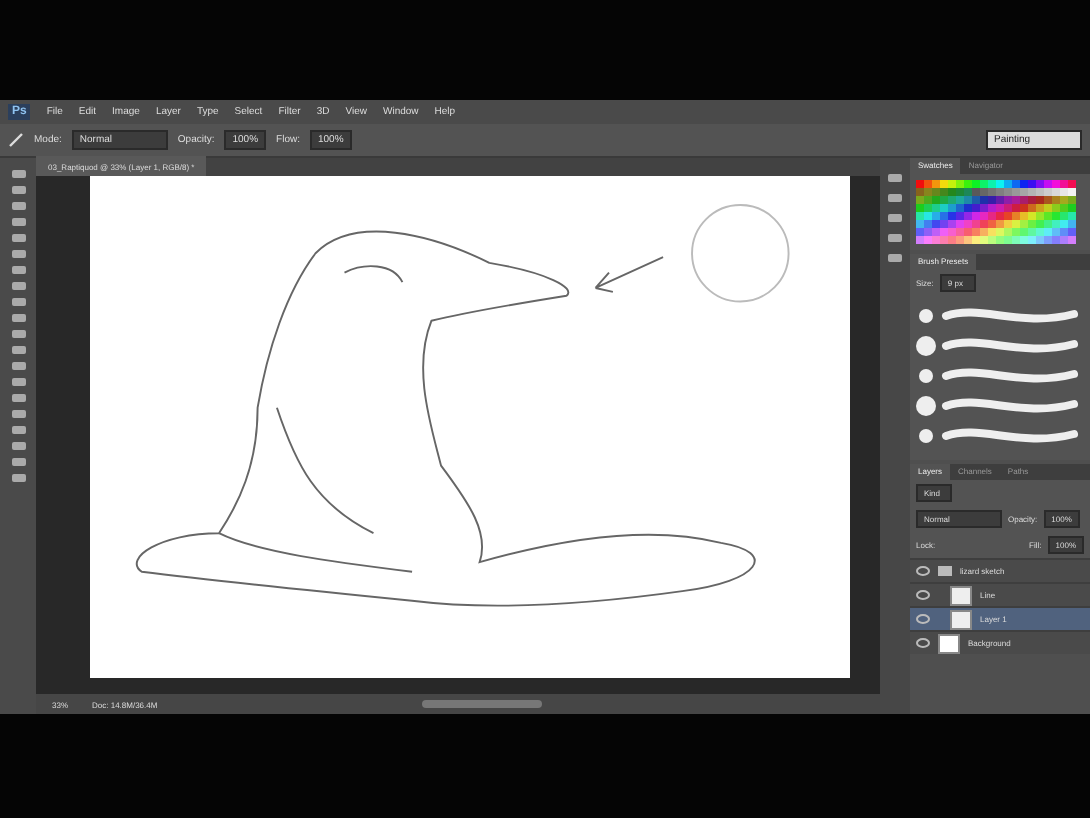 This screenshot has width=1090, height=818. What do you see at coordinates (16, 140) in the screenshot?
I see `brush-icon` at bounding box center [16, 140].